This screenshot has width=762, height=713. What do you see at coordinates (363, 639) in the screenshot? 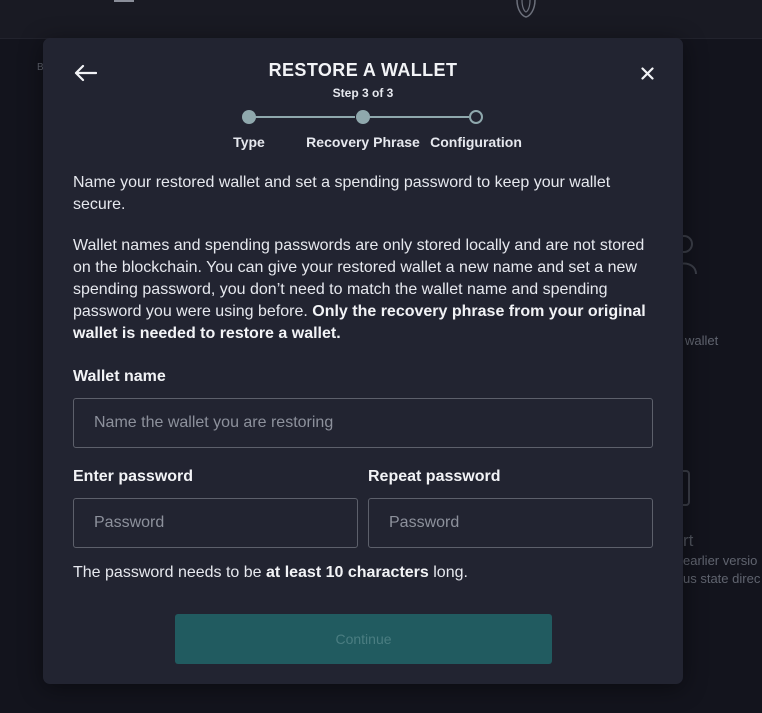
I see `continue-button: Continue` at bounding box center [363, 639].